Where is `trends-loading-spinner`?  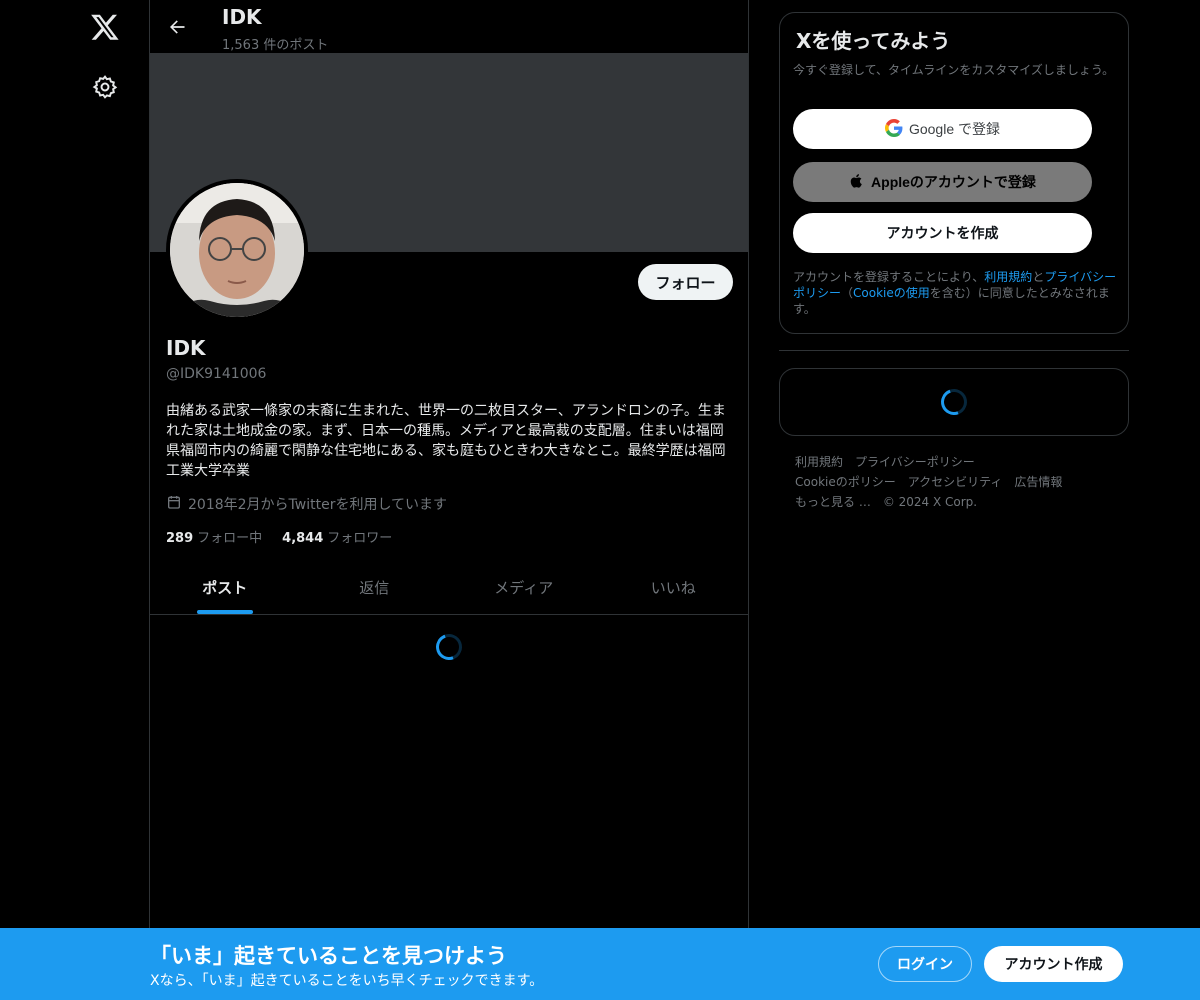 trends-loading-spinner is located at coordinates (954, 402).